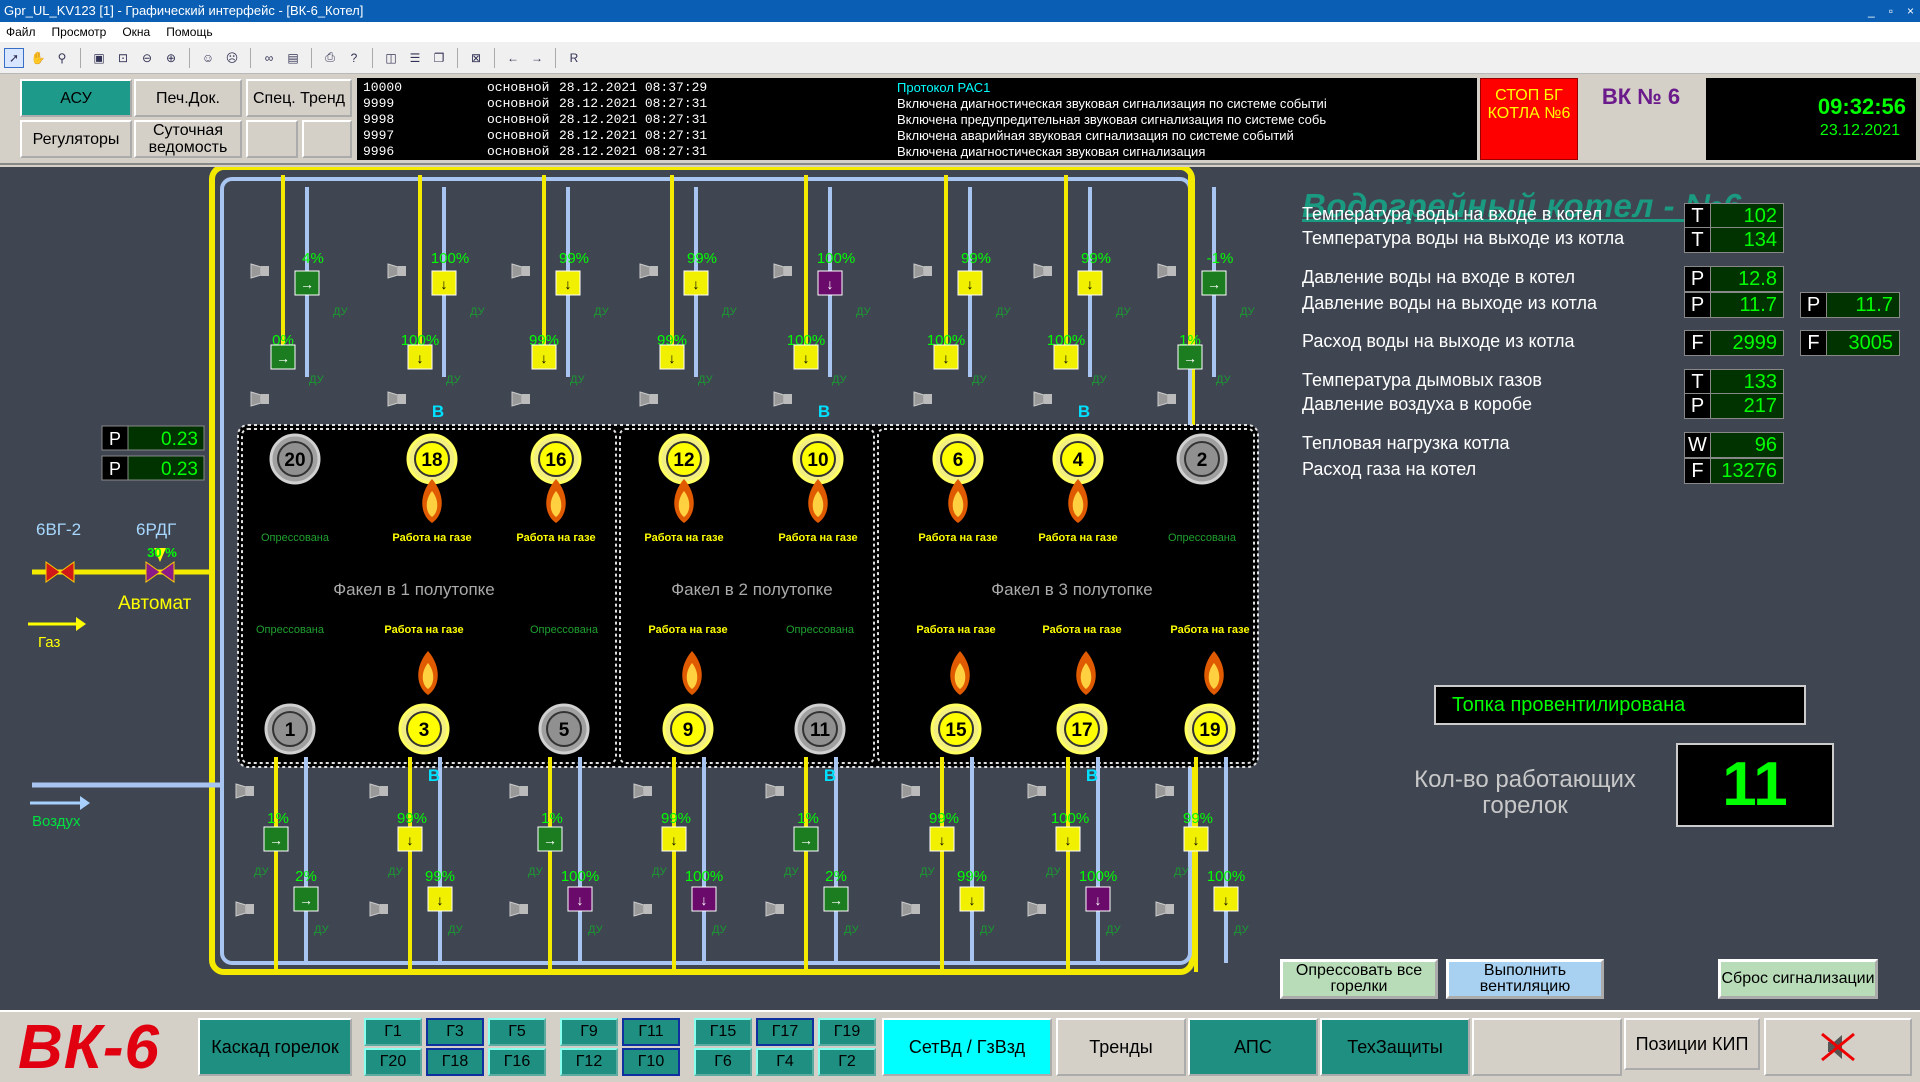 The height and width of the screenshot is (1082, 1920). I want to click on menu-view: Просмотр, so click(79, 32).